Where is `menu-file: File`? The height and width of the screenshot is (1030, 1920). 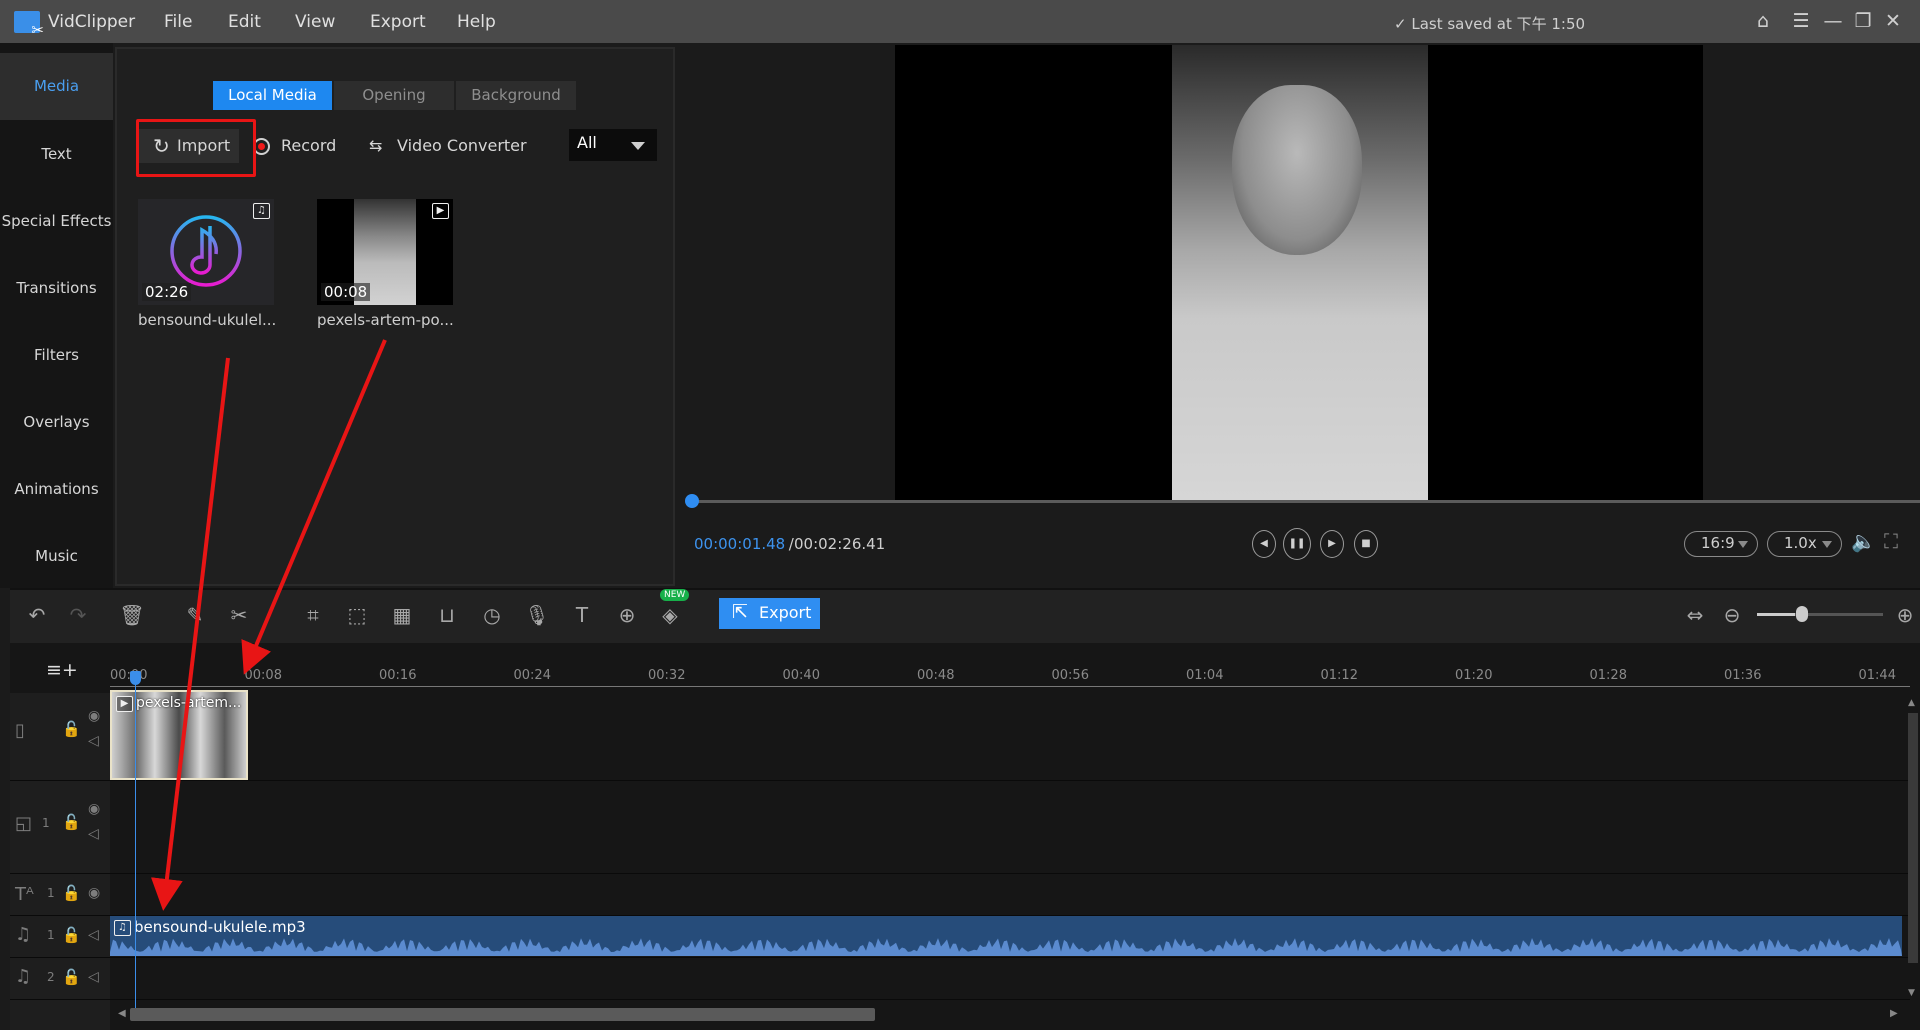
menu-file: File is located at coordinates (178, 22).